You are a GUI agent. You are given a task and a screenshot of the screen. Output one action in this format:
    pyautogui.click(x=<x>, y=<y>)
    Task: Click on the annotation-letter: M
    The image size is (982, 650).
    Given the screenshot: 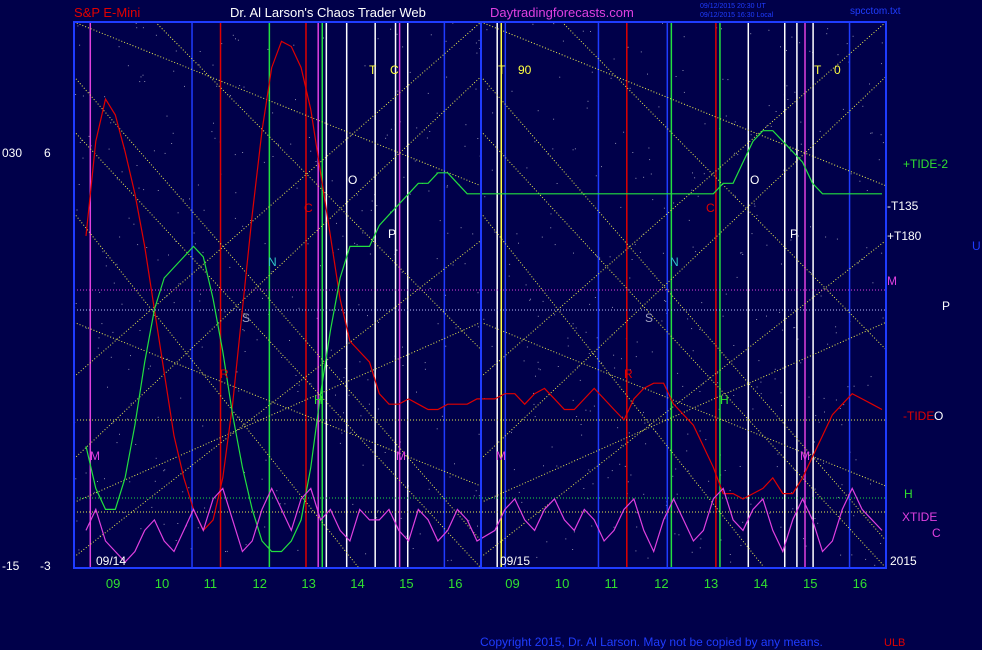 What is the action you would take?
    pyautogui.click(x=805, y=456)
    